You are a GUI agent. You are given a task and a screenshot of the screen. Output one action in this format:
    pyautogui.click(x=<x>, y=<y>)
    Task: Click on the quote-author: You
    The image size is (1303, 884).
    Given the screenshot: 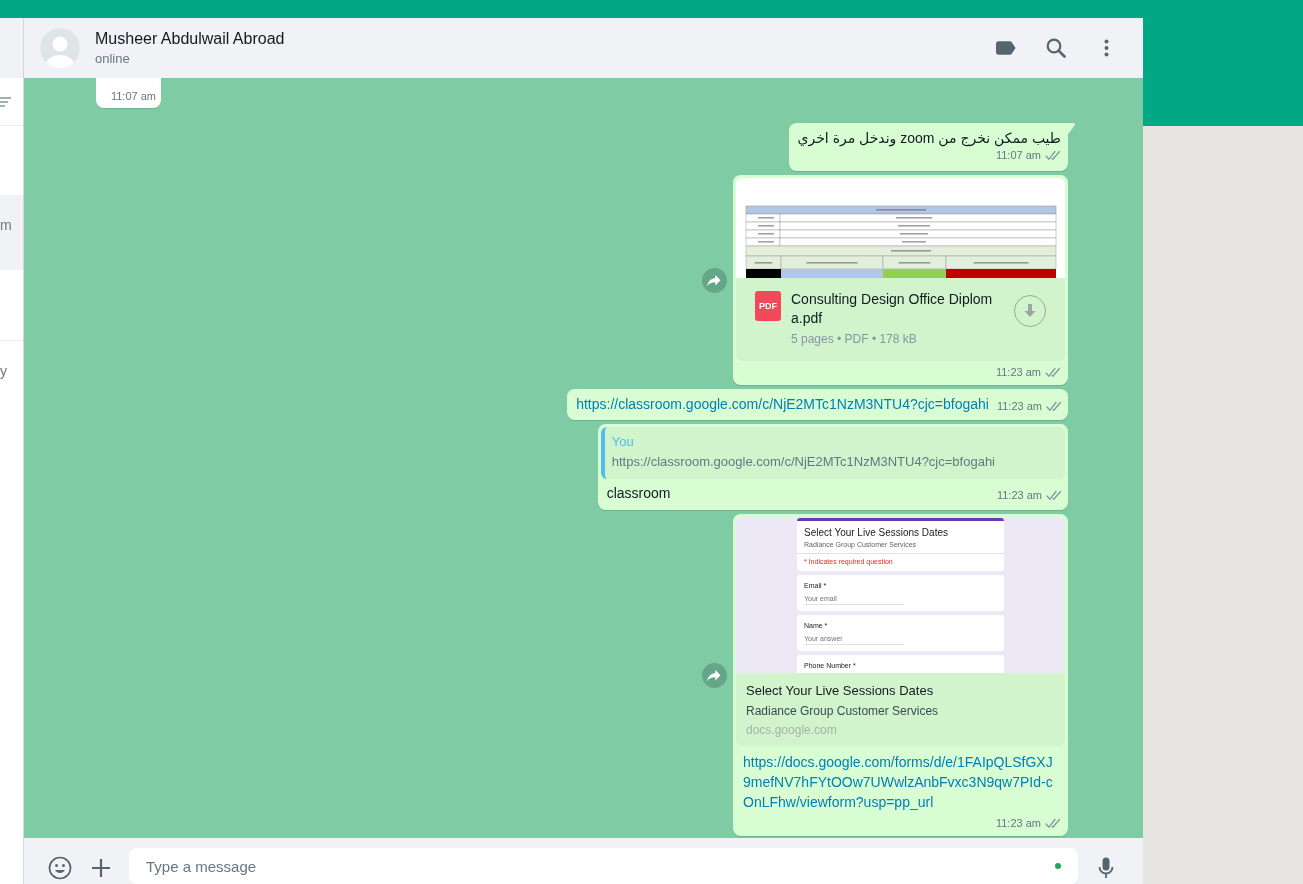 What is the action you would take?
    pyautogui.click(x=622, y=442)
    